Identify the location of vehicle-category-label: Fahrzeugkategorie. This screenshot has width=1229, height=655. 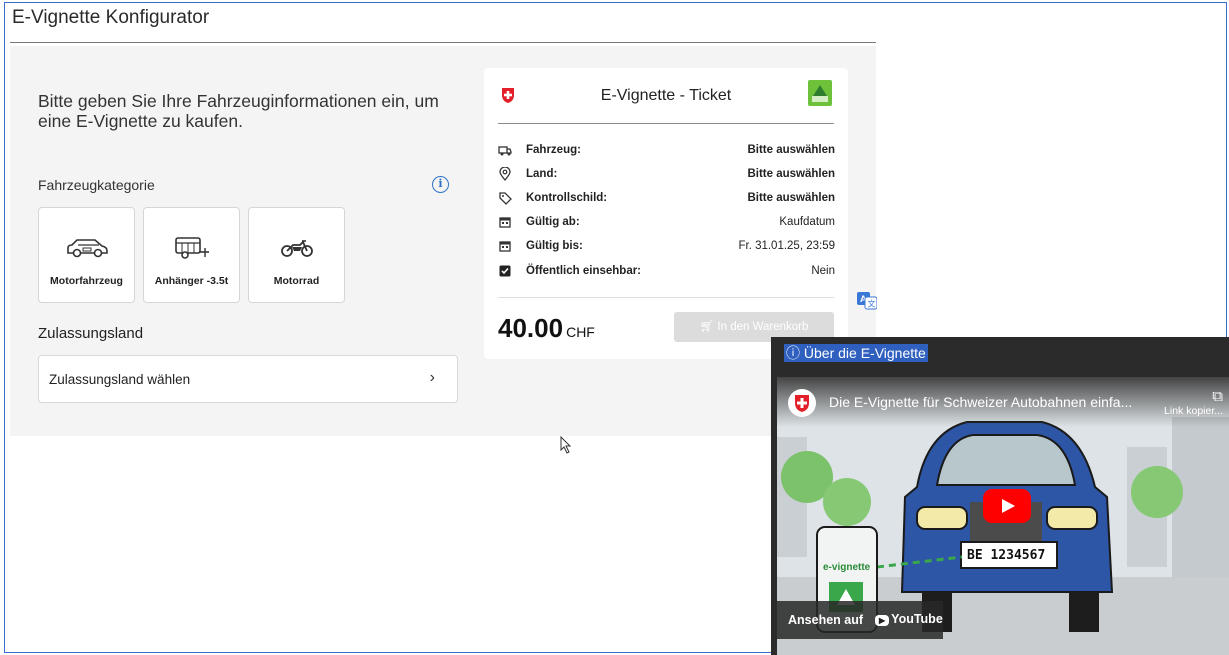
(96, 185).